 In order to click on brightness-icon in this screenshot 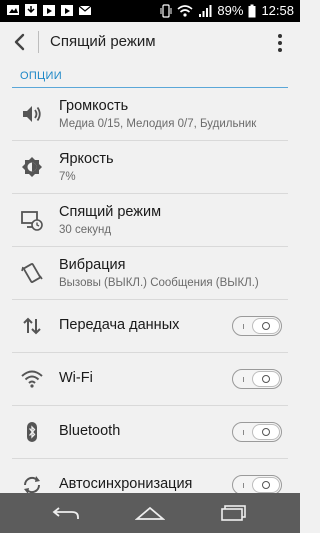, I will do `click(32, 167)`.